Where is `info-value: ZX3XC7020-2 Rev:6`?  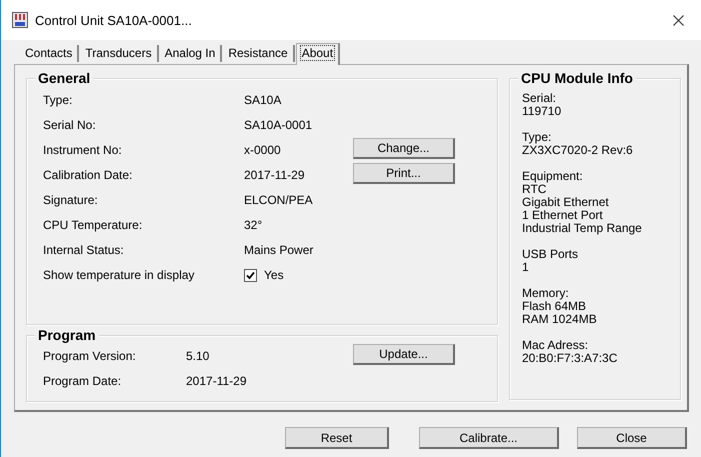 info-value: ZX3XC7020-2 Rev:6 is located at coordinates (578, 150).